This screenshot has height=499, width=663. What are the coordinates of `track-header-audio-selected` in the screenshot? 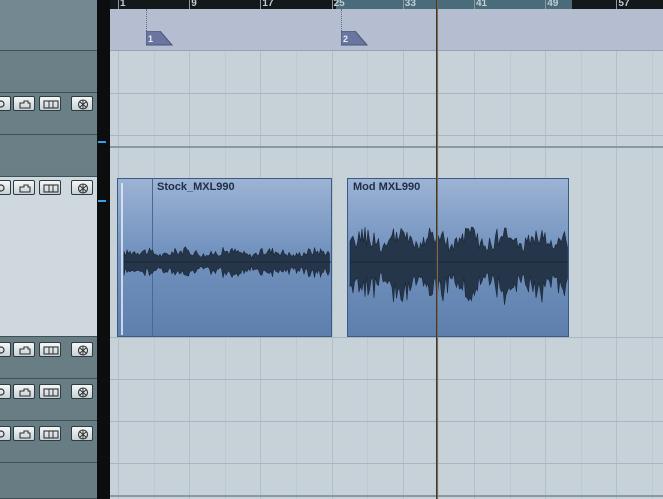 It's located at (48, 257).